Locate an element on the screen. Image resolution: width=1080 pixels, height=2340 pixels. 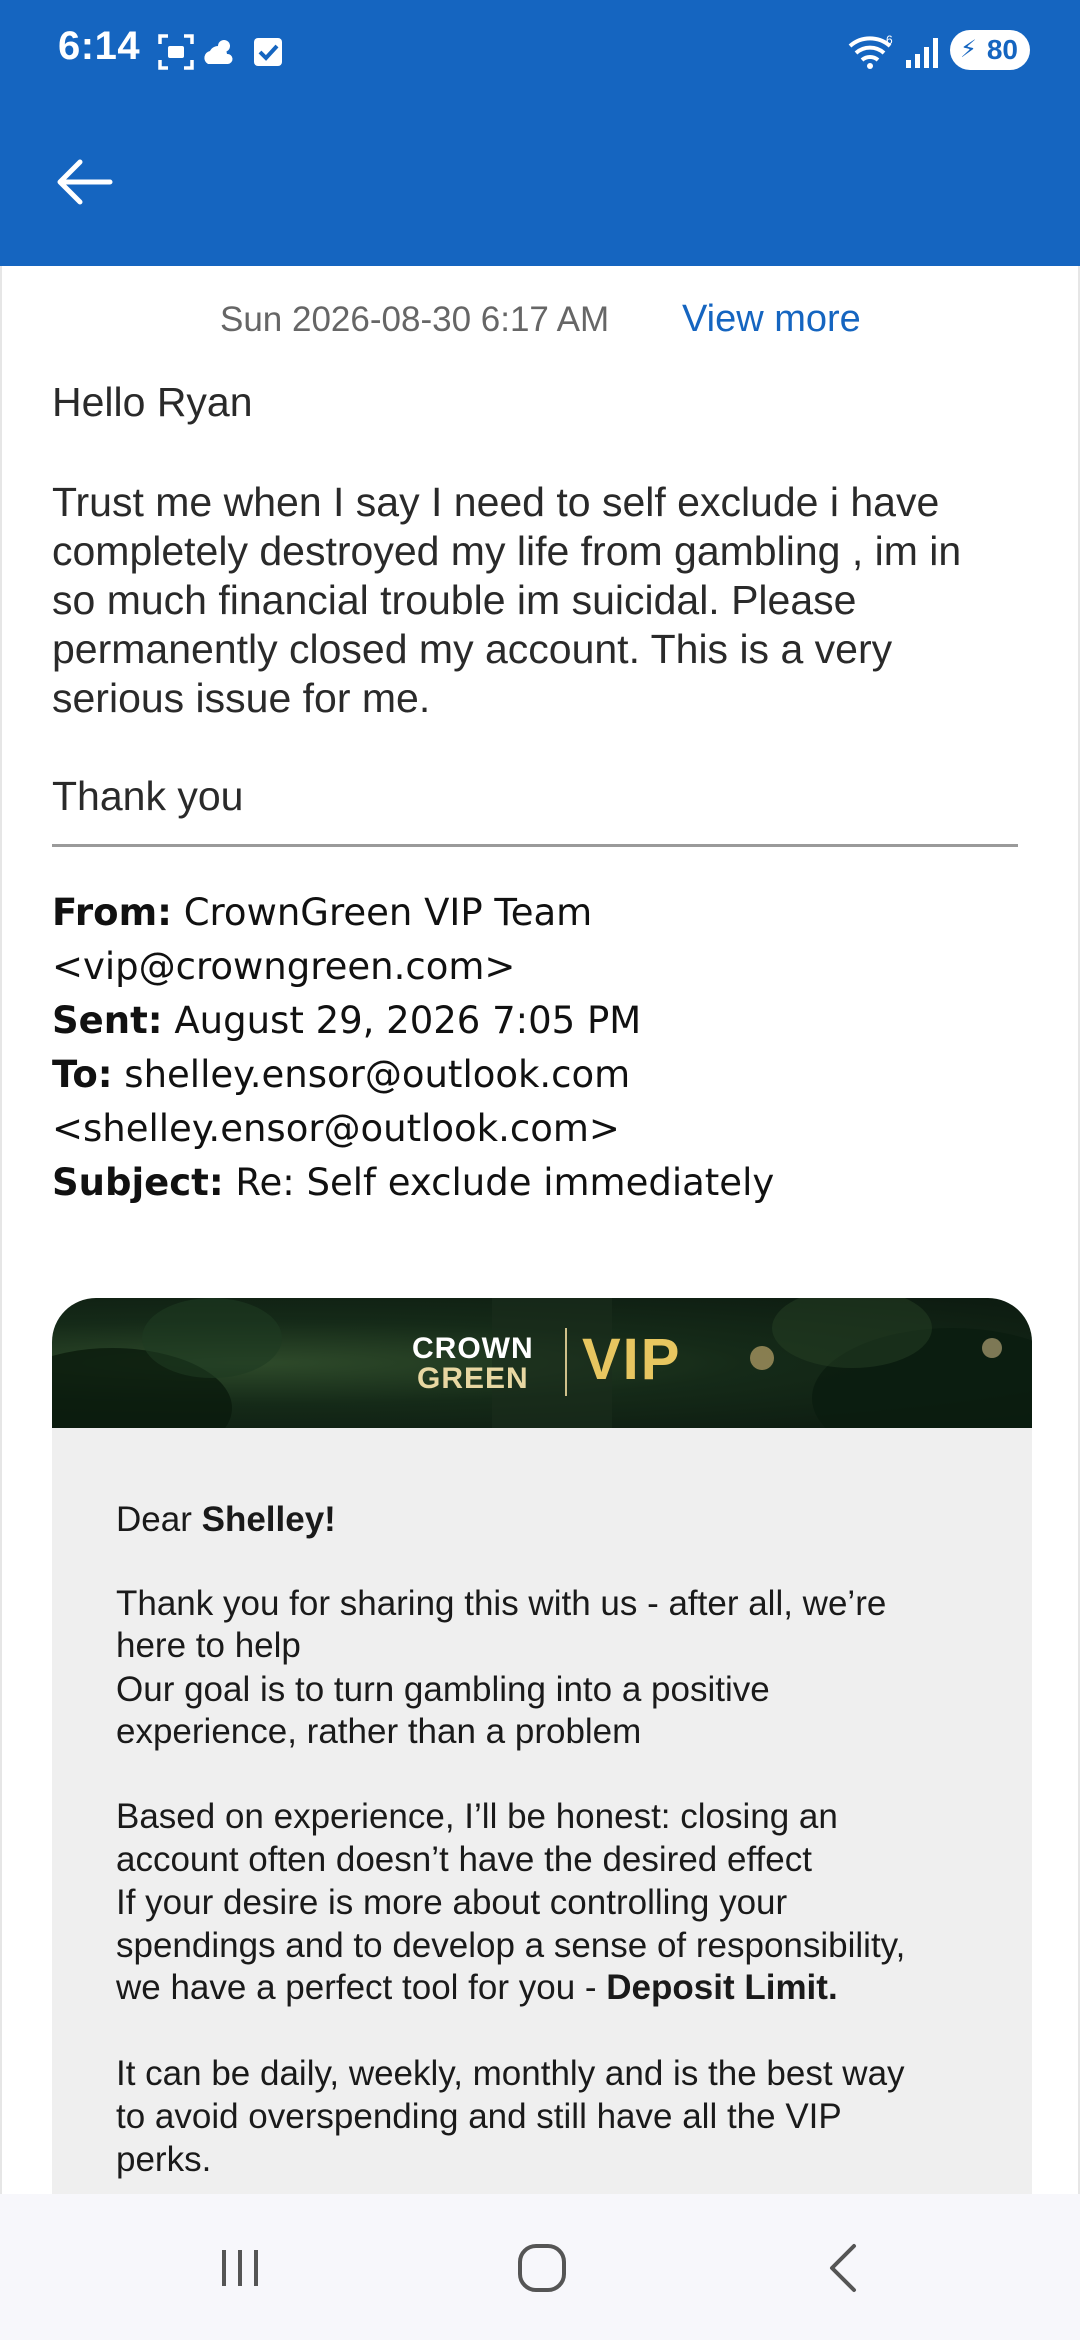
back-icon is located at coordinates (846, 2268).